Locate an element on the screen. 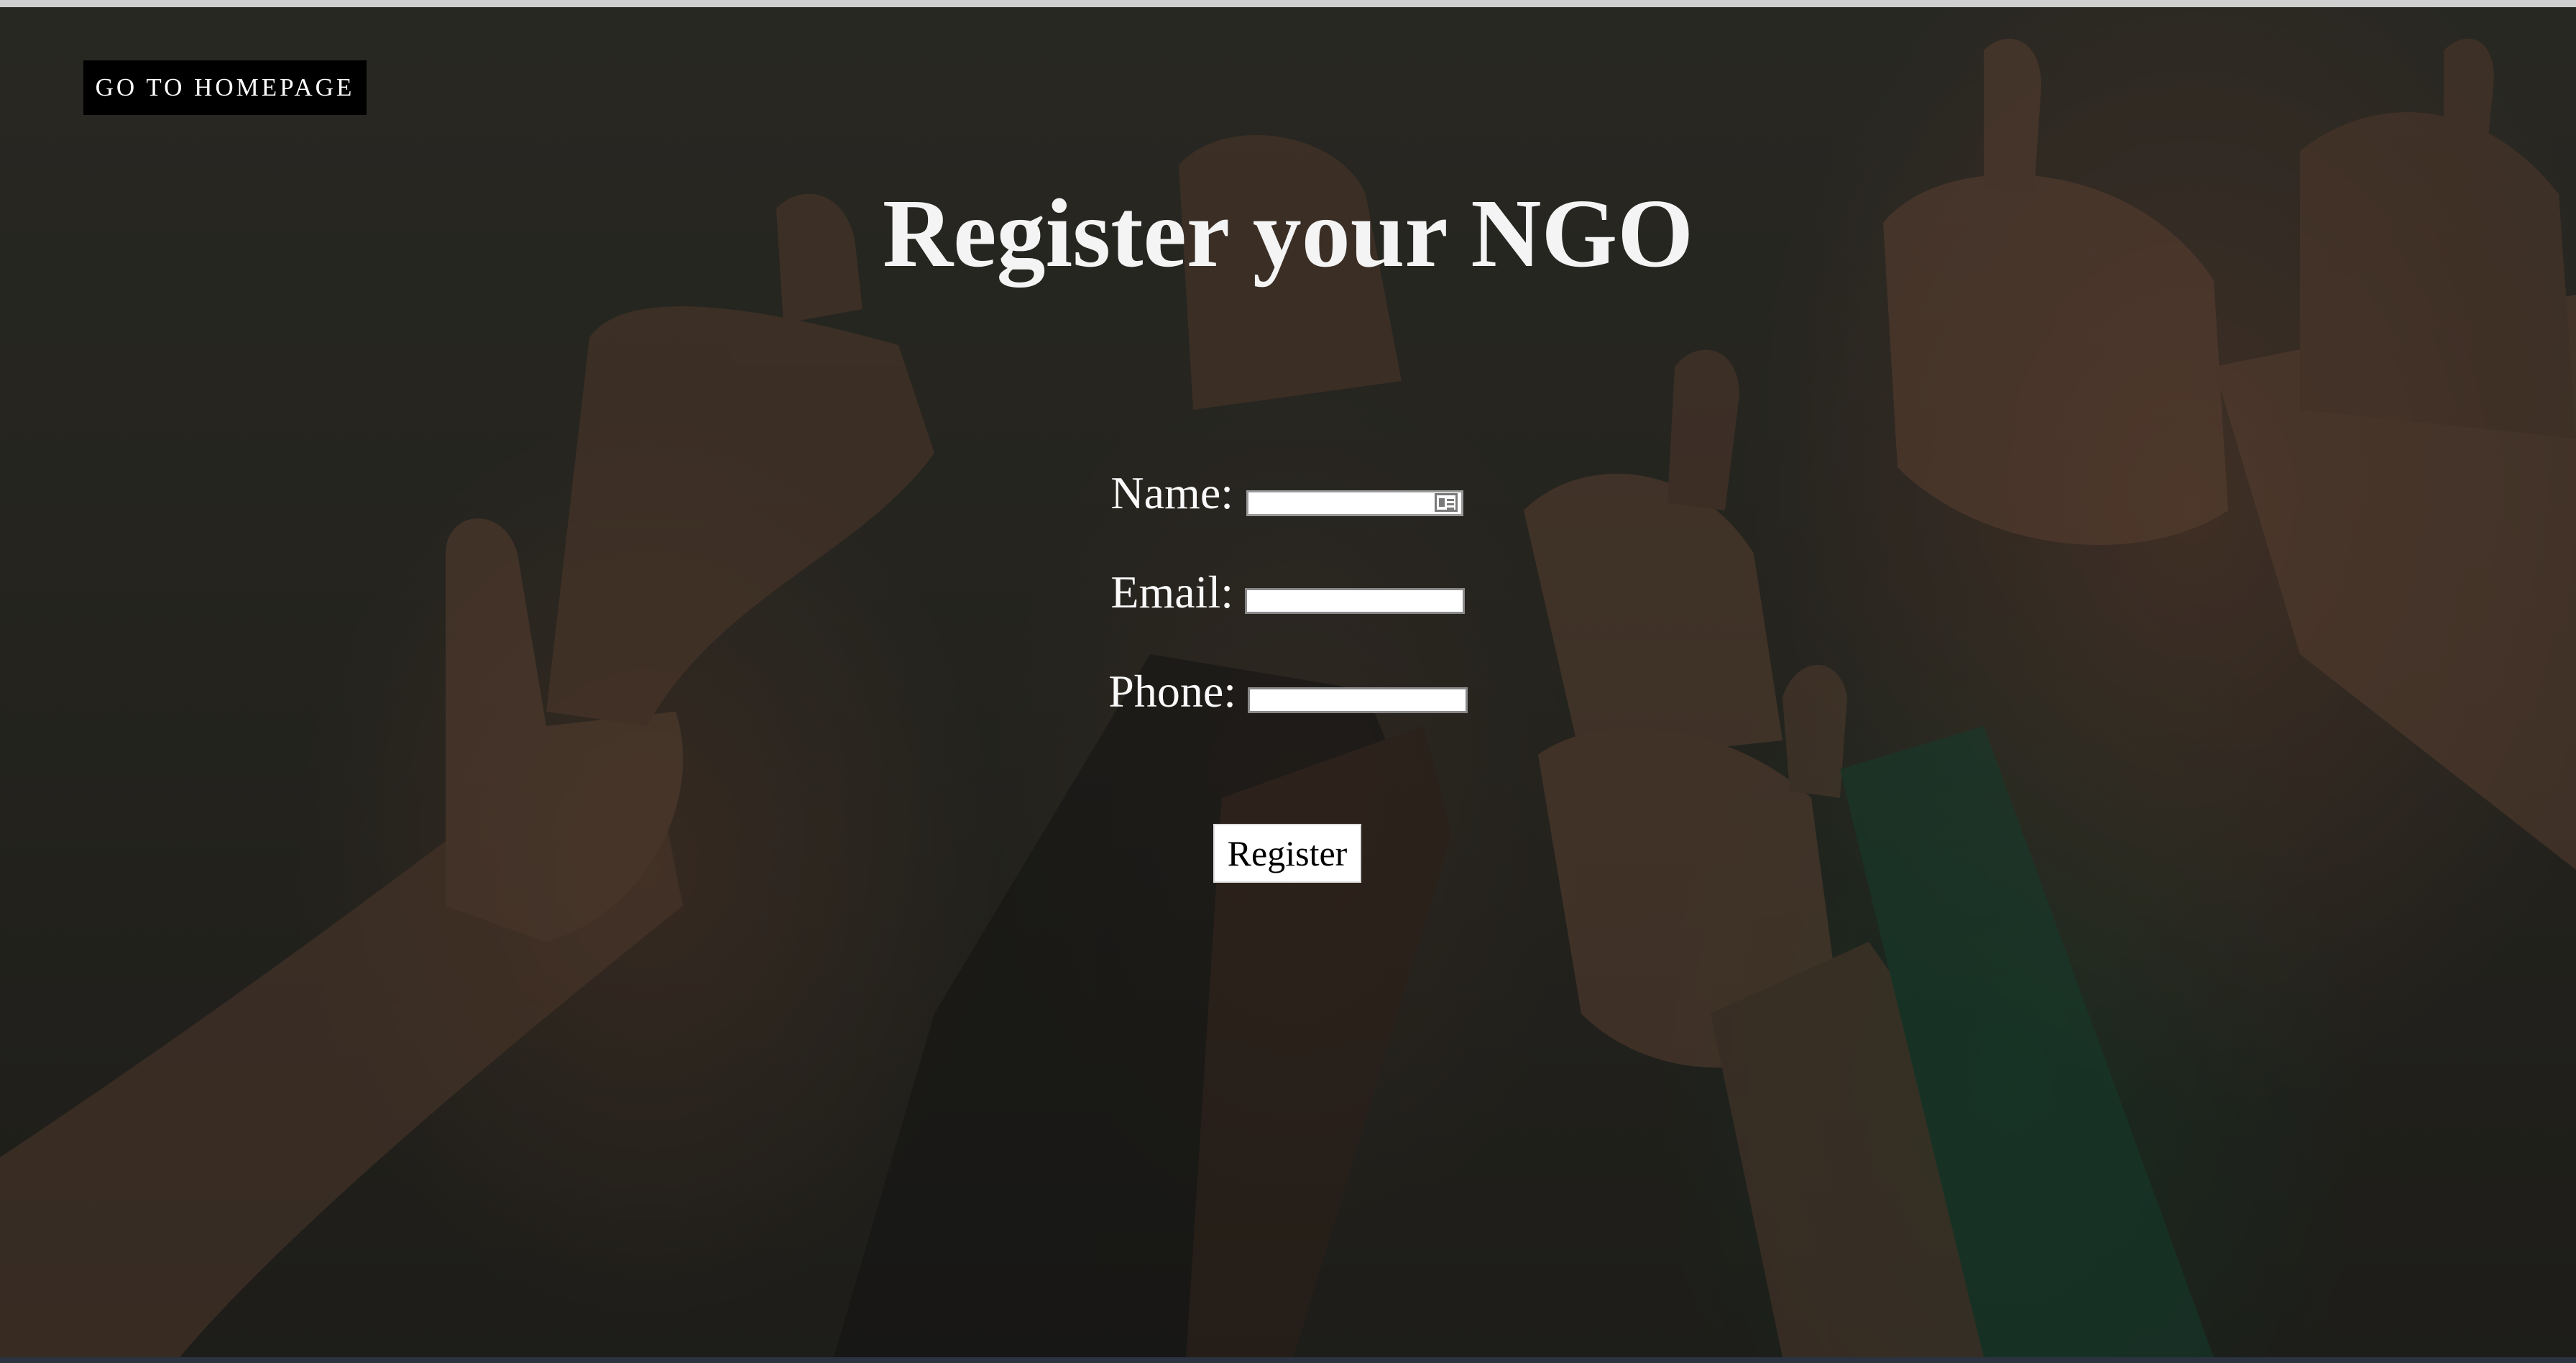 This screenshot has height=1363, width=2576. contact-card-icon is located at coordinates (1446, 503).